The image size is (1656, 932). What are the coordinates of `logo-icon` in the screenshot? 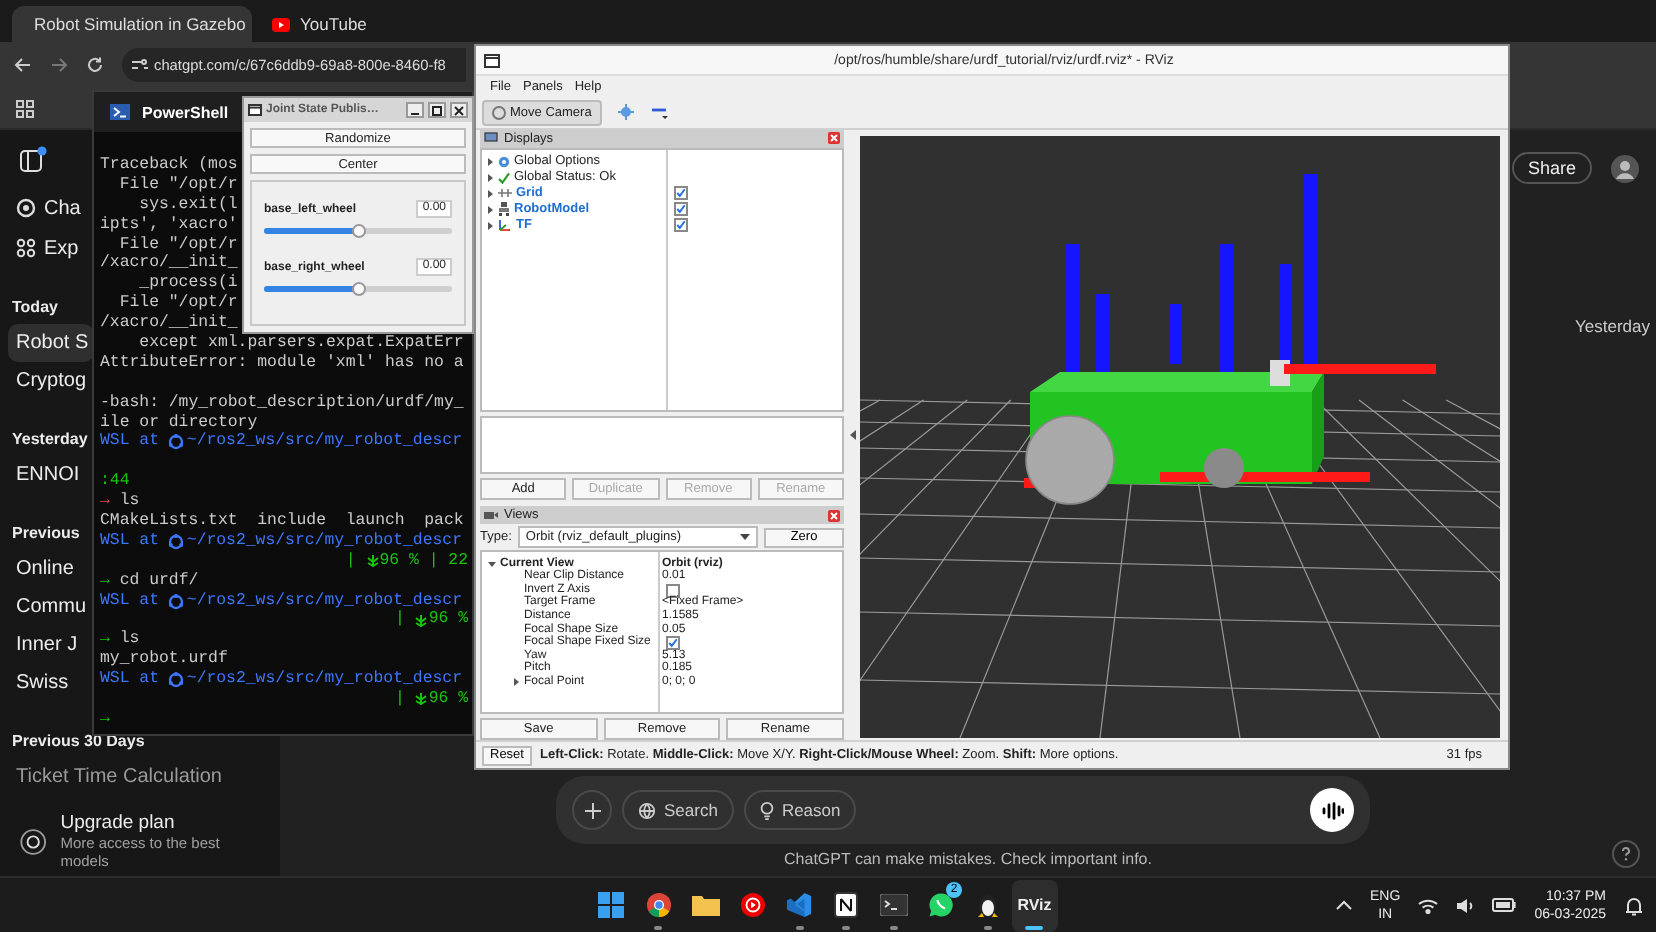 It's located at (26, 208).